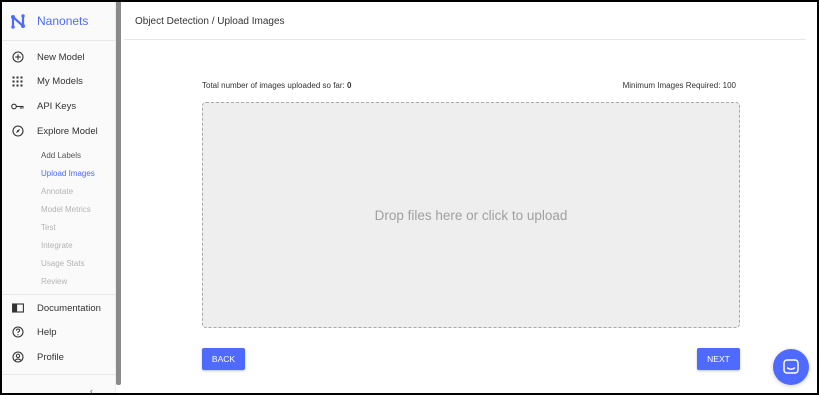 This screenshot has height=395, width=819. What do you see at coordinates (17, 332) in the screenshot?
I see `help-circle-icon` at bounding box center [17, 332].